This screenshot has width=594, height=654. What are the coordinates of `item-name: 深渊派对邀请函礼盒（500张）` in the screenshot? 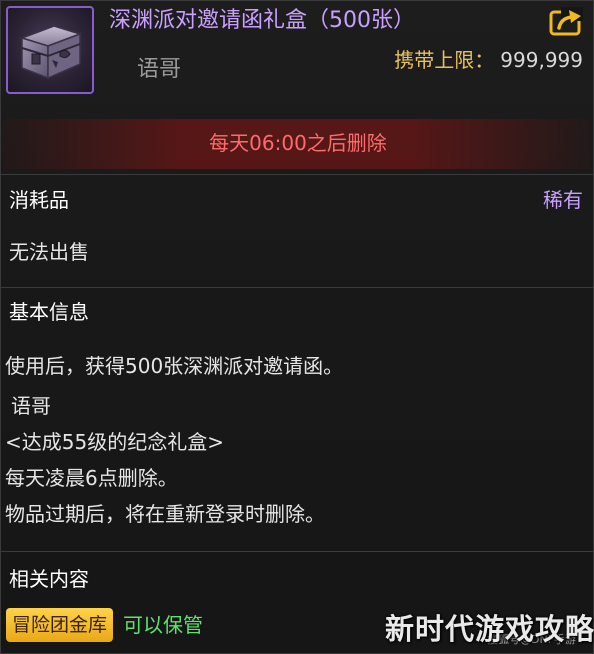 It's located at (262, 20).